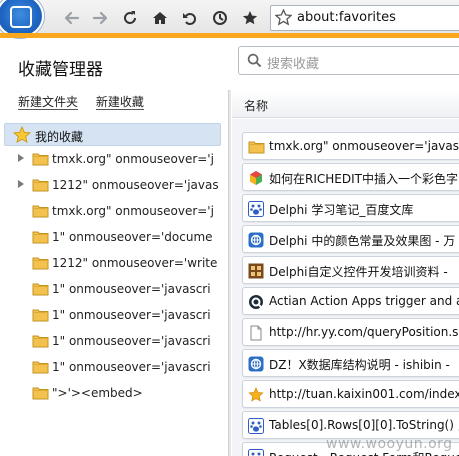 The height and width of the screenshot is (456, 459). What do you see at coordinates (293, 64) in the screenshot?
I see `search-placeholder: 搜索收藏` at bounding box center [293, 64].